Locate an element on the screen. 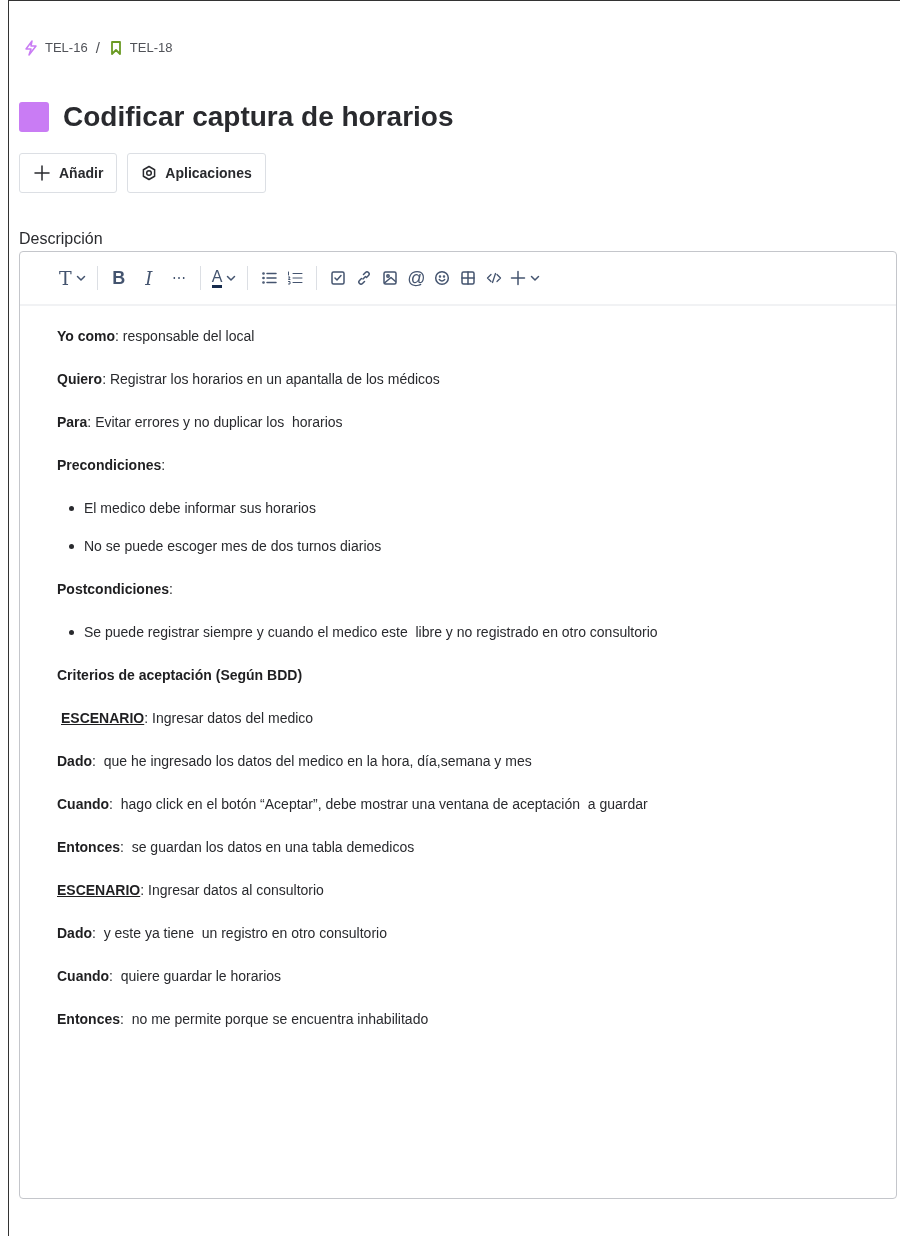  paragraph-text: Quiero: Registrar los horarios en un apantalla de los médicos is located at coordinates (249, 379).